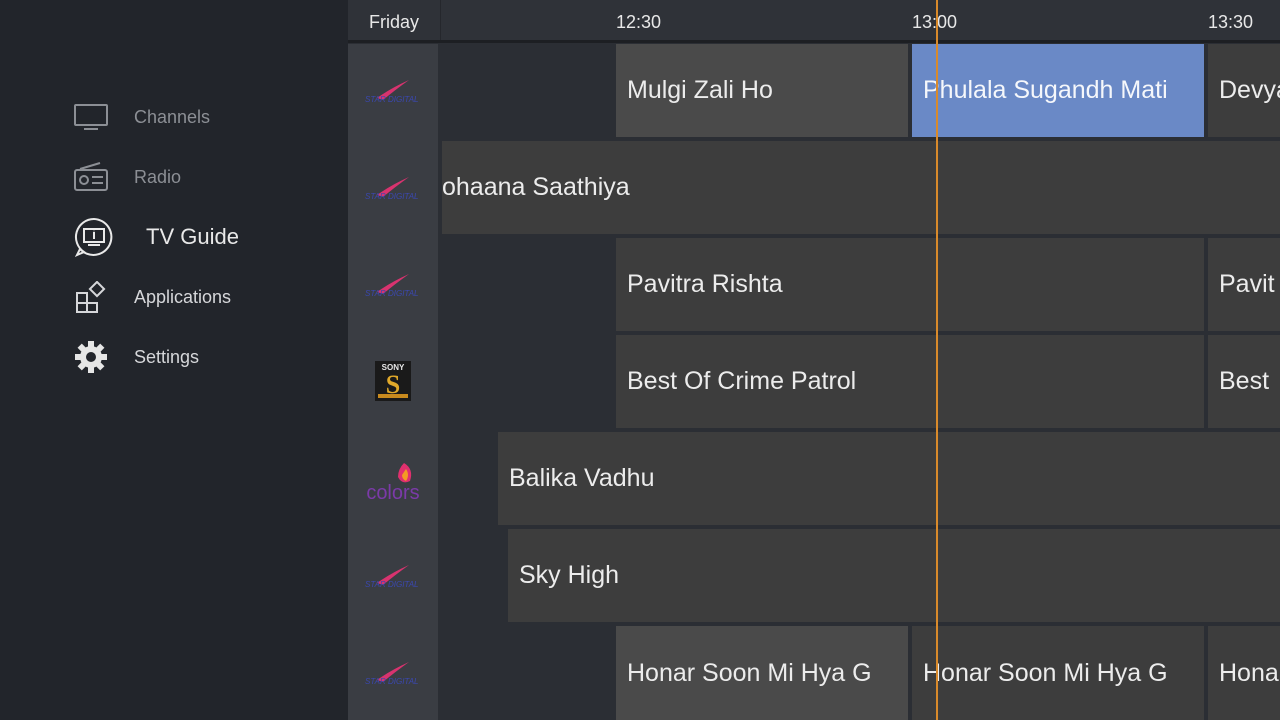 This screenshot has width=1280, height=720. What do you see at coordinates (762, 90) in the screenshot?
I see `program-cell: Mulgi Zali Ho` at bounding box center [762, 90].